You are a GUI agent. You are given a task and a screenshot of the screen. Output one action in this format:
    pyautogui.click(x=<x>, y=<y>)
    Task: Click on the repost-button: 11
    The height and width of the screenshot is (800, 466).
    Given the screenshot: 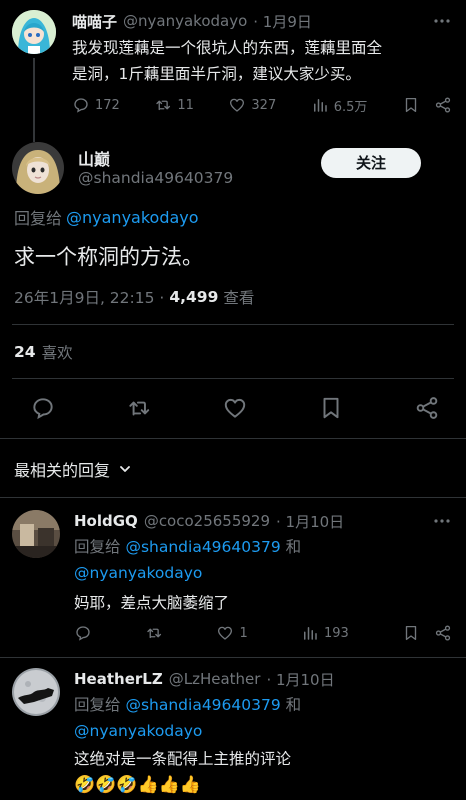 What is the action you would take?
    pyautogui.click(x=174, y=105)
    